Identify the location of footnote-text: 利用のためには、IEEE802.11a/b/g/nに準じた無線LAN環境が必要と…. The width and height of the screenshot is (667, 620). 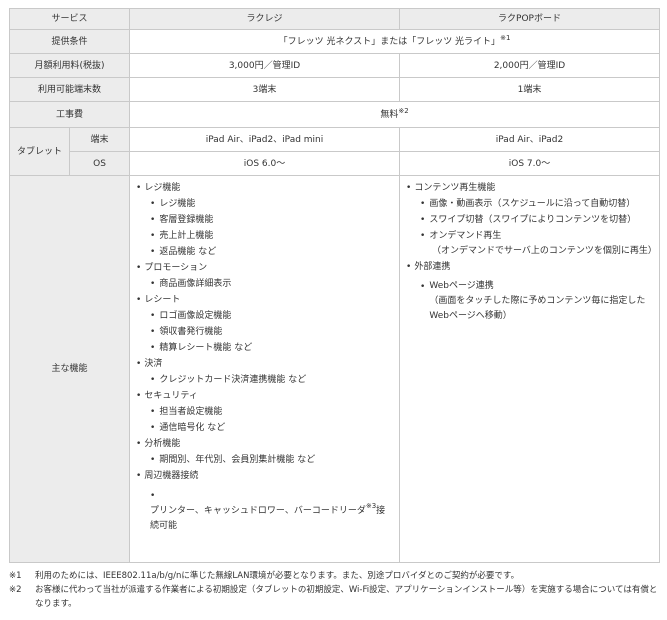
(277, 576).